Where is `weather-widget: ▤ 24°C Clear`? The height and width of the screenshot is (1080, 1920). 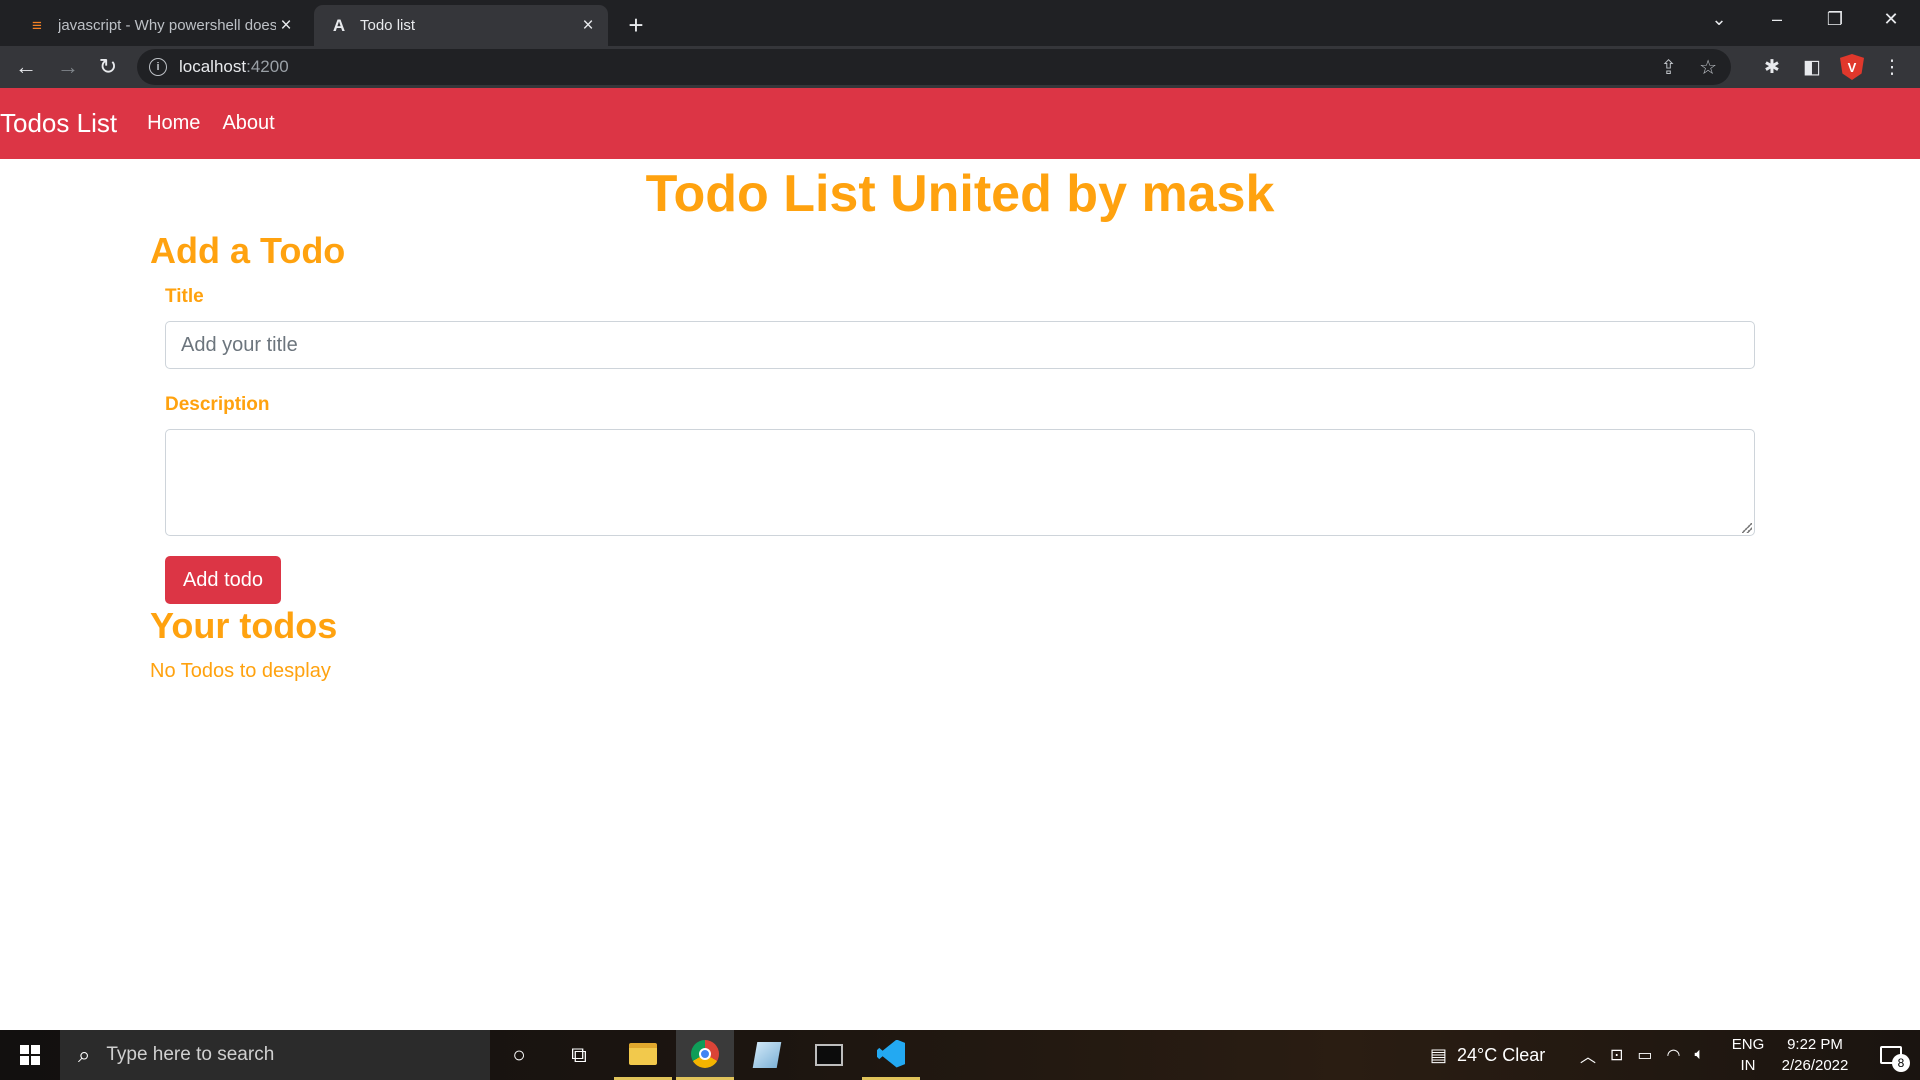 weather-widget: ▤ 24°C Clear is located at coordinates (1487, 1055).